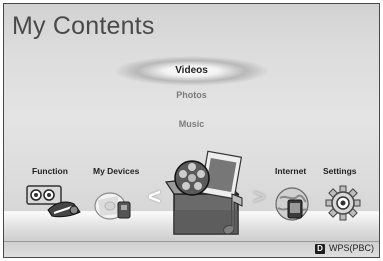  Describe the element at coordinates (351, 248) in the screenshot. I see `wps-pbc-hint: WPS(PBC)` at that location.